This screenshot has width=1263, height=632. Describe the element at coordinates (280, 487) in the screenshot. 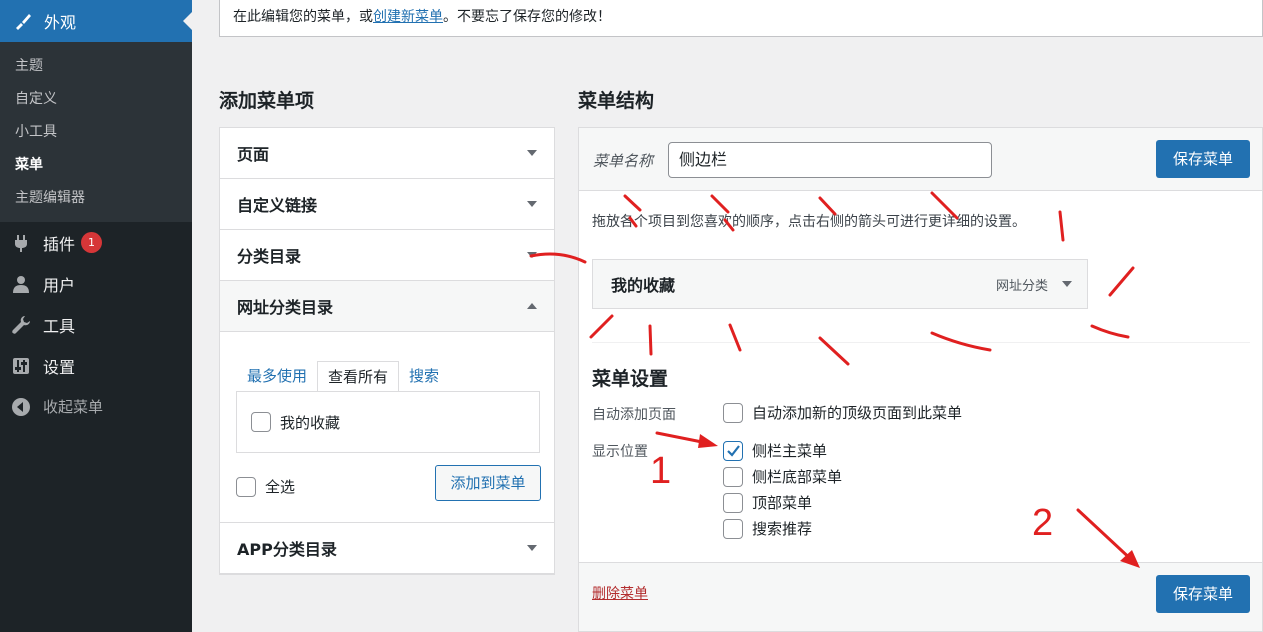

I see `select-all-label: 全选` at that location.